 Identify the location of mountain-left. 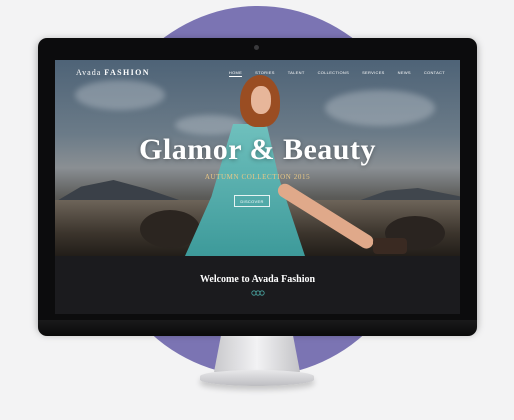
(120, 191).